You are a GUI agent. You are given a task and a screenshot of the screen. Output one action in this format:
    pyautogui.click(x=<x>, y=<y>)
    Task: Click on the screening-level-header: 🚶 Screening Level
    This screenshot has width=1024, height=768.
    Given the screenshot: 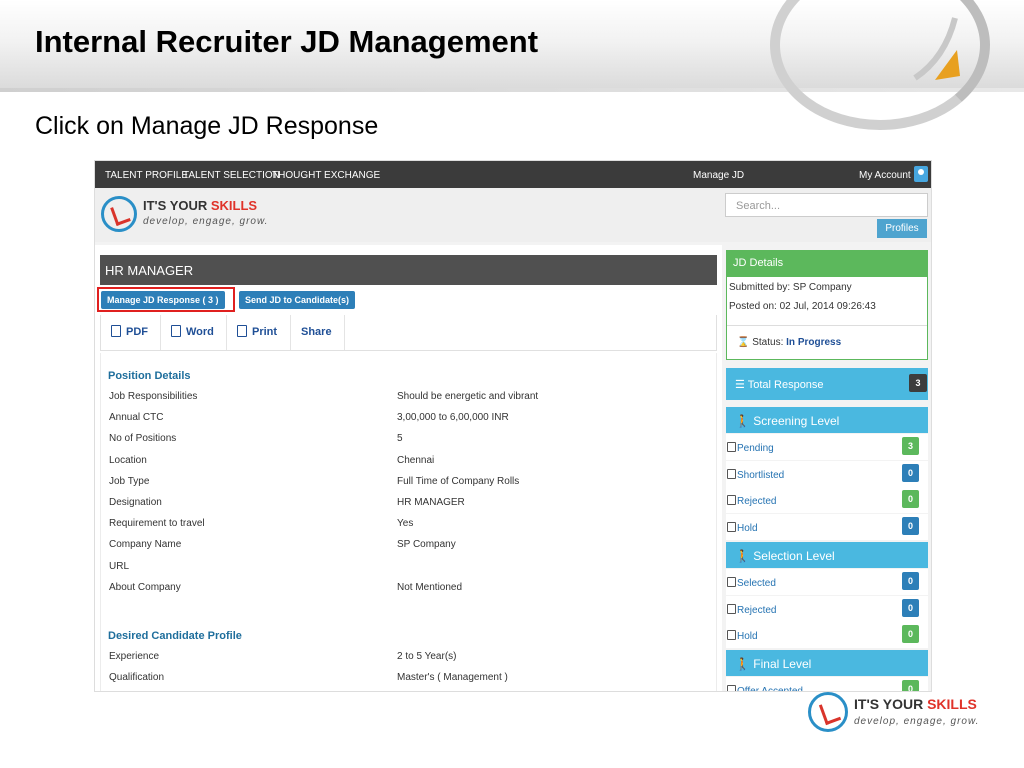 What is the action you would take?
    pyautogui.click(x=827, y=420)
    